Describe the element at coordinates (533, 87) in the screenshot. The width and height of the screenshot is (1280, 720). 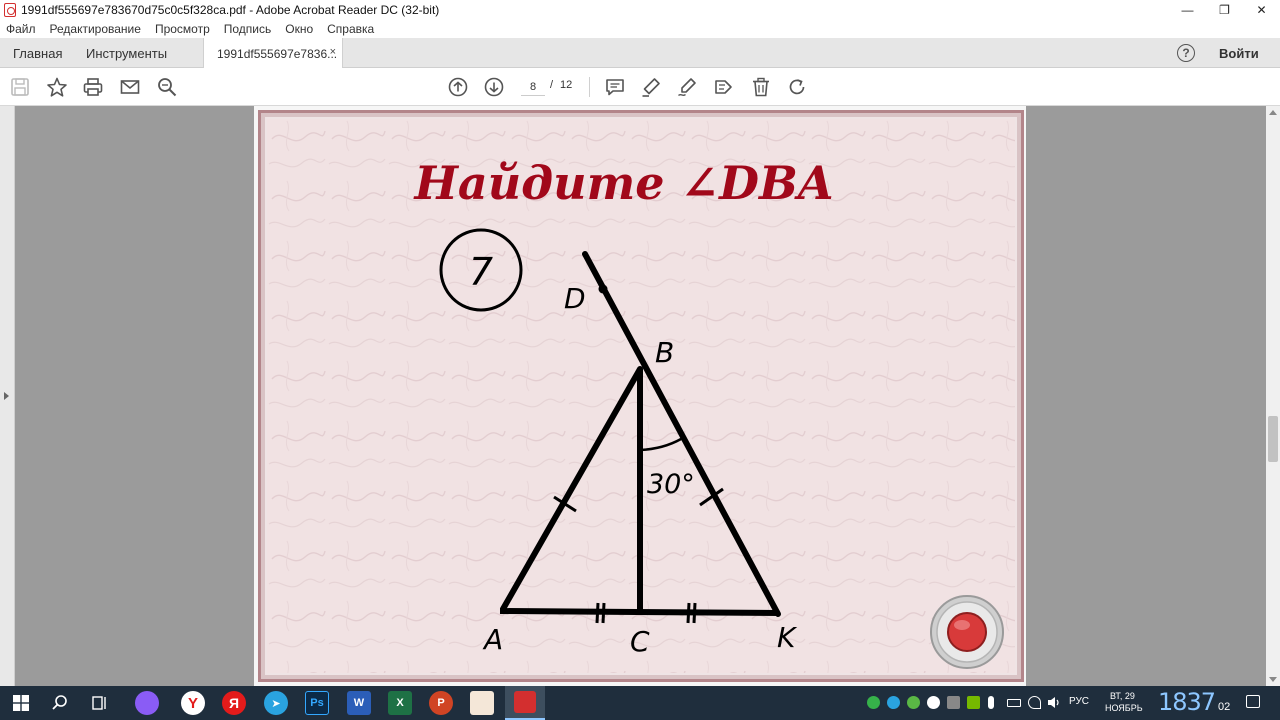
I see `page-number-input` at that location.